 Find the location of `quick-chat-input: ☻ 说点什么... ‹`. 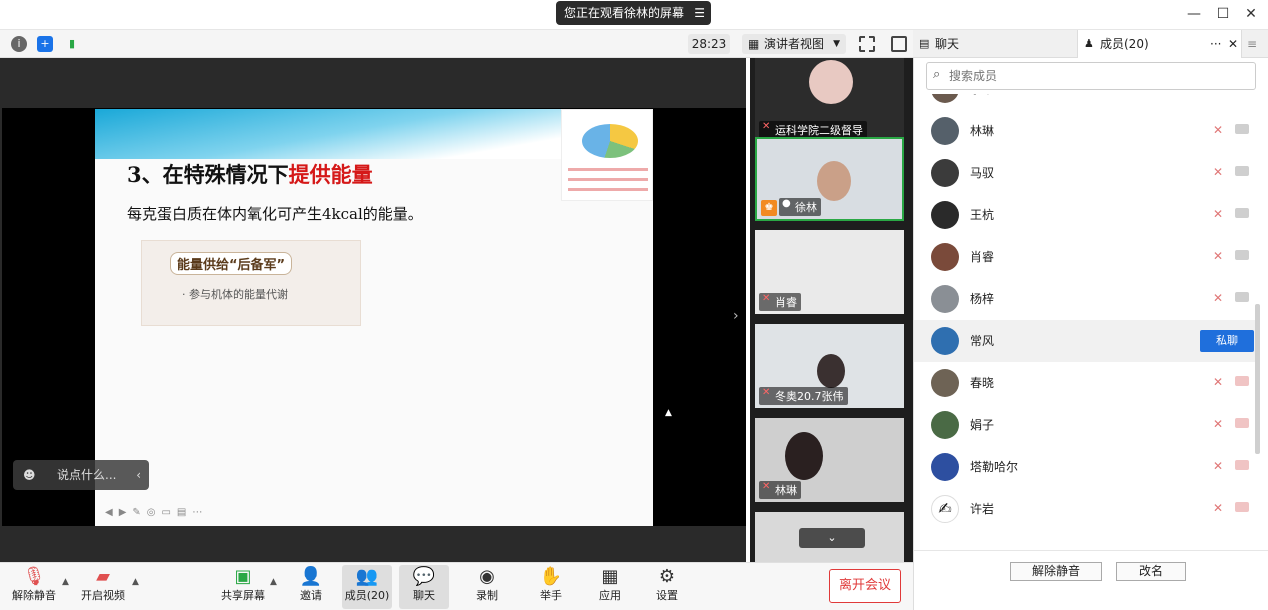

quick-chat-input: ☻ 说点什么... ‹ is located at coordinates (81, 475).